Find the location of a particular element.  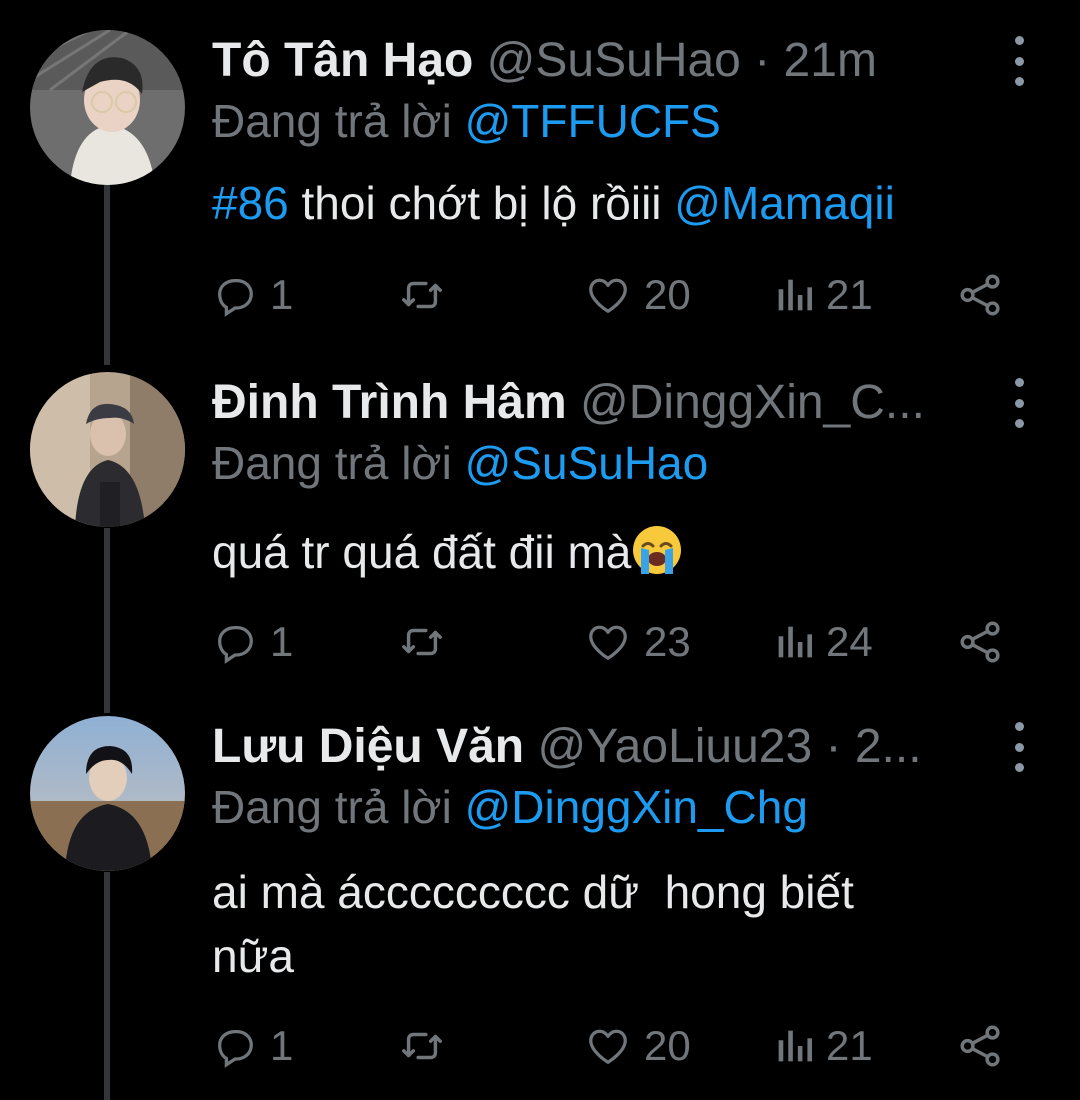

replying-to-mention: @DinggXin_Chg is located at coordinates (636, 807).